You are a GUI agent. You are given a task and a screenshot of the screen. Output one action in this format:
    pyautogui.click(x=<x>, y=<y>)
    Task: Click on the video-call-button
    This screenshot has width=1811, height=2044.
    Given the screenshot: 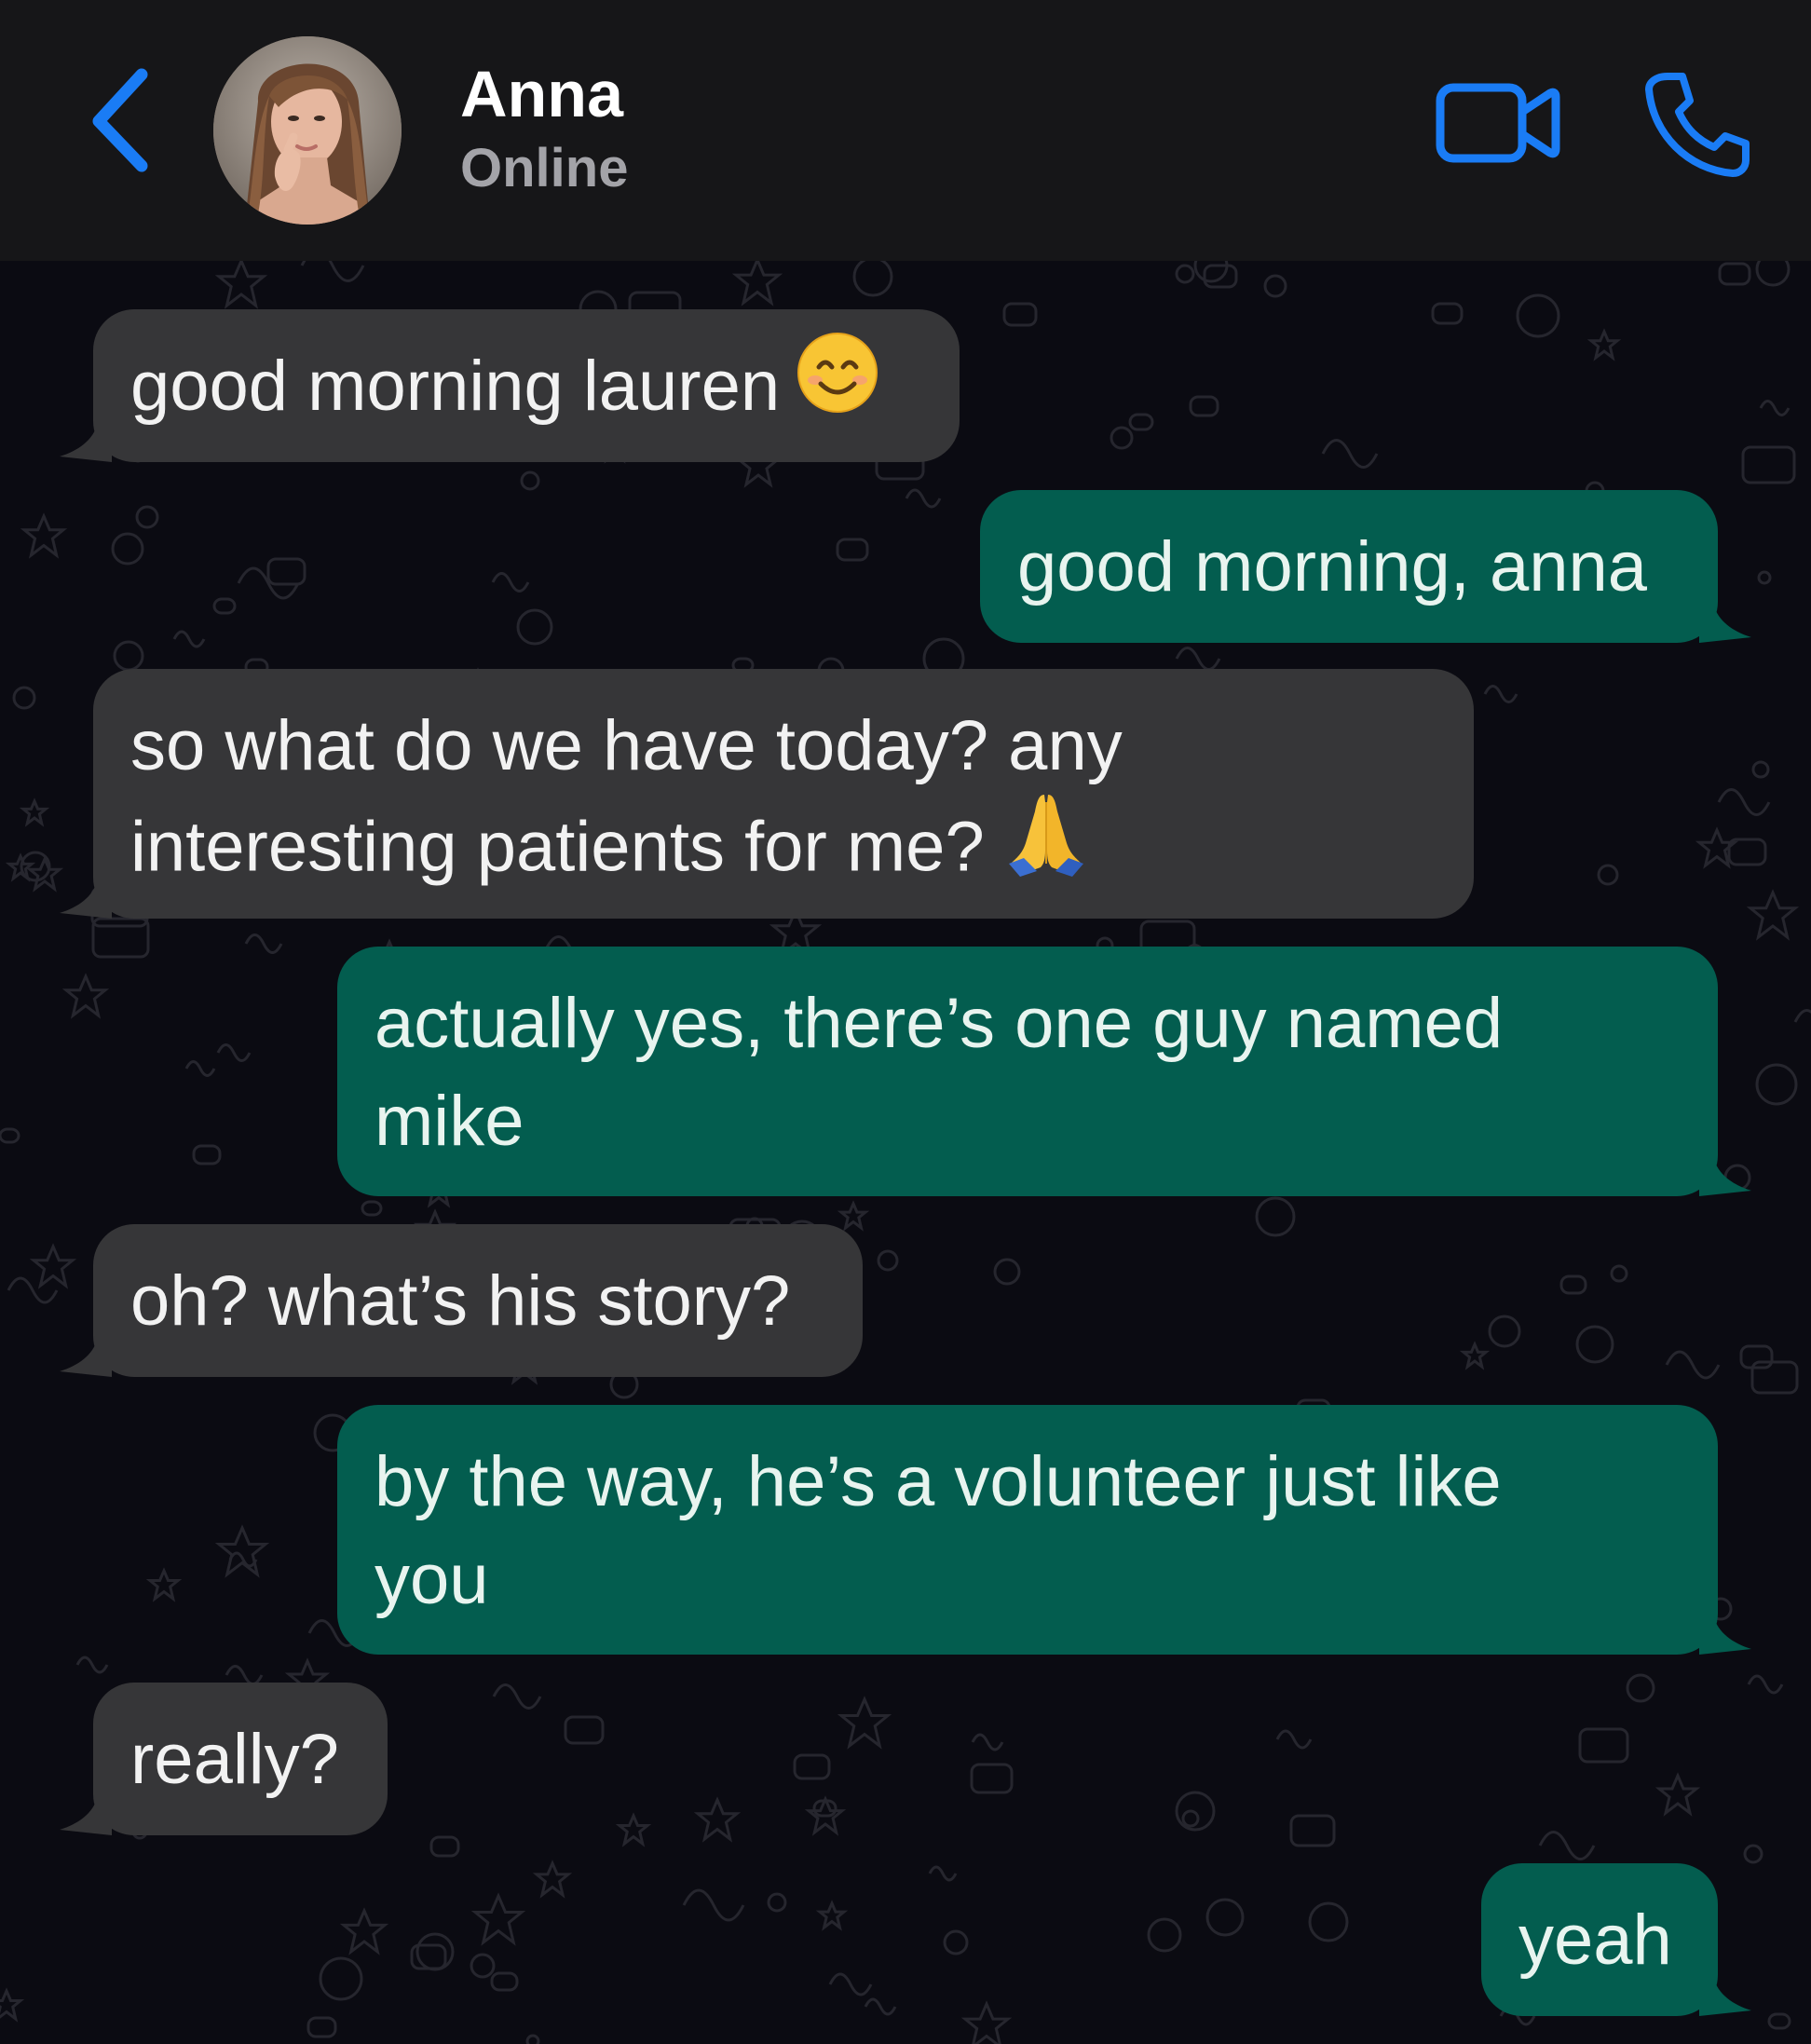 What is the action you would take?
    pyautogui.click(x=1500, y=121)
    